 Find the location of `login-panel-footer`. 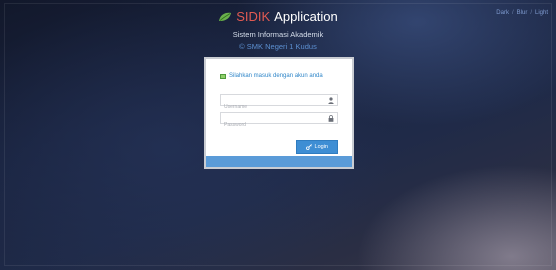

login-panel-footer is located at coordinates (279, 161).